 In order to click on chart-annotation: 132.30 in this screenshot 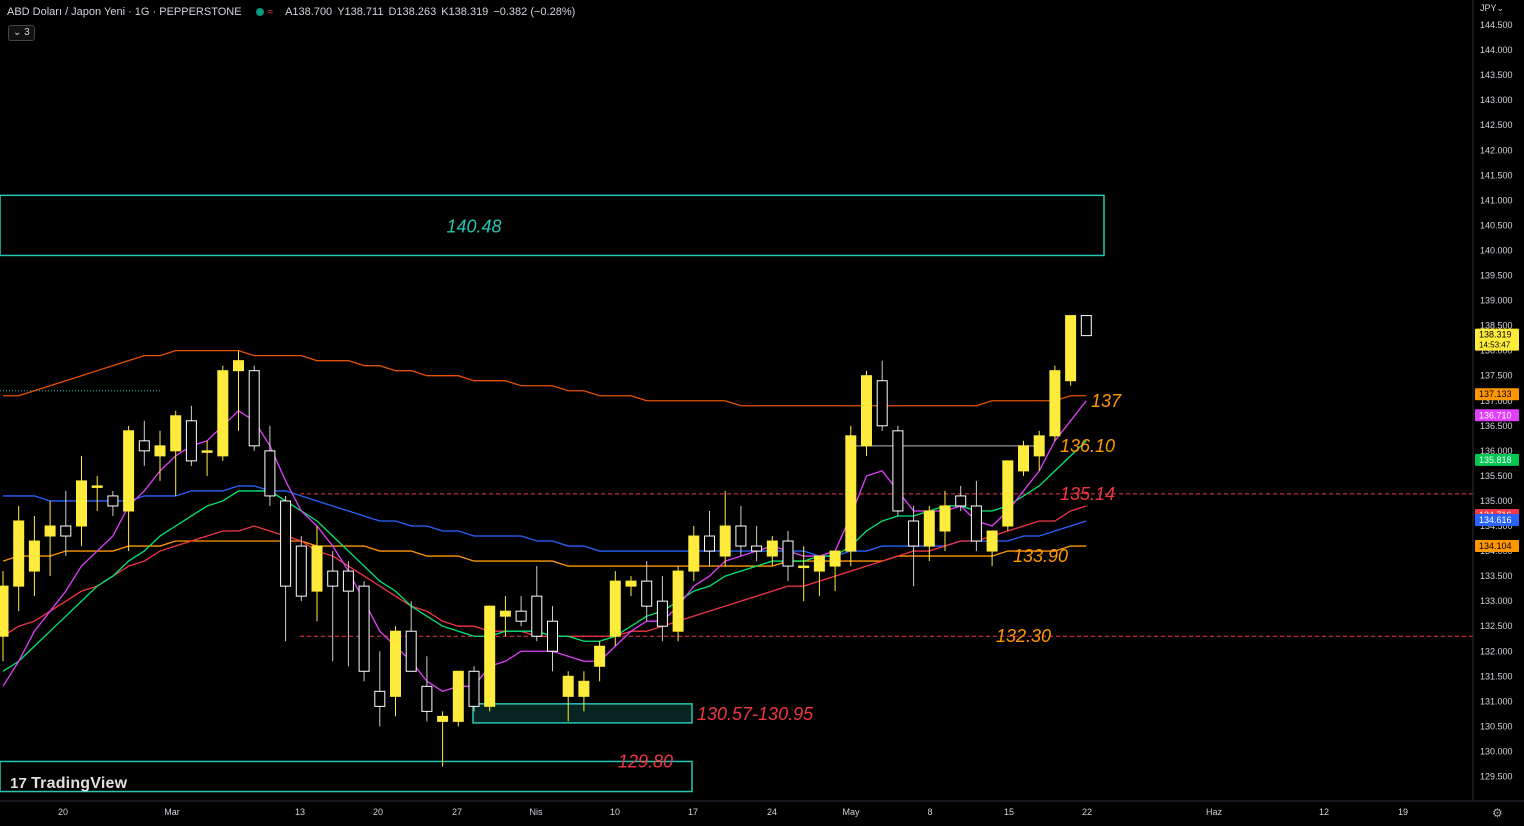, I will do `click(1023, 636)`.